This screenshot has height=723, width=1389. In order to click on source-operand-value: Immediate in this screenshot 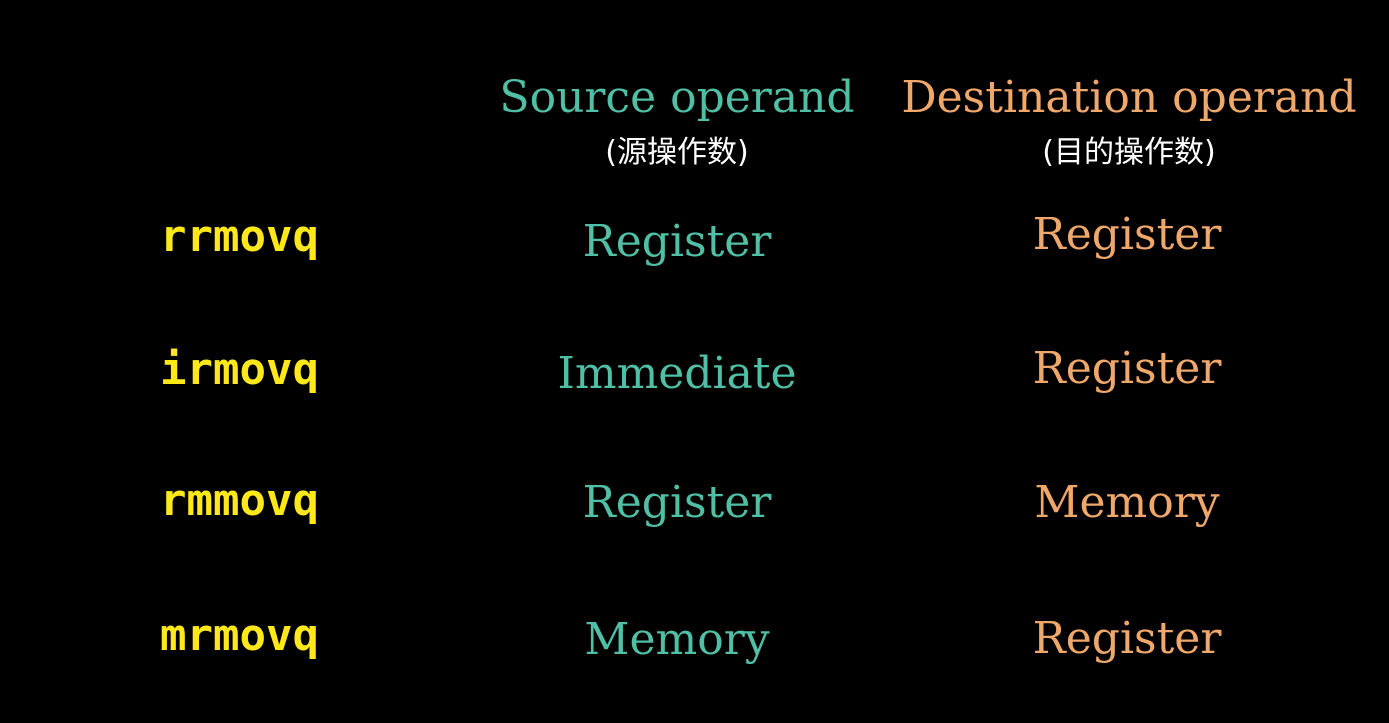, I will do `click(677, 373)`.